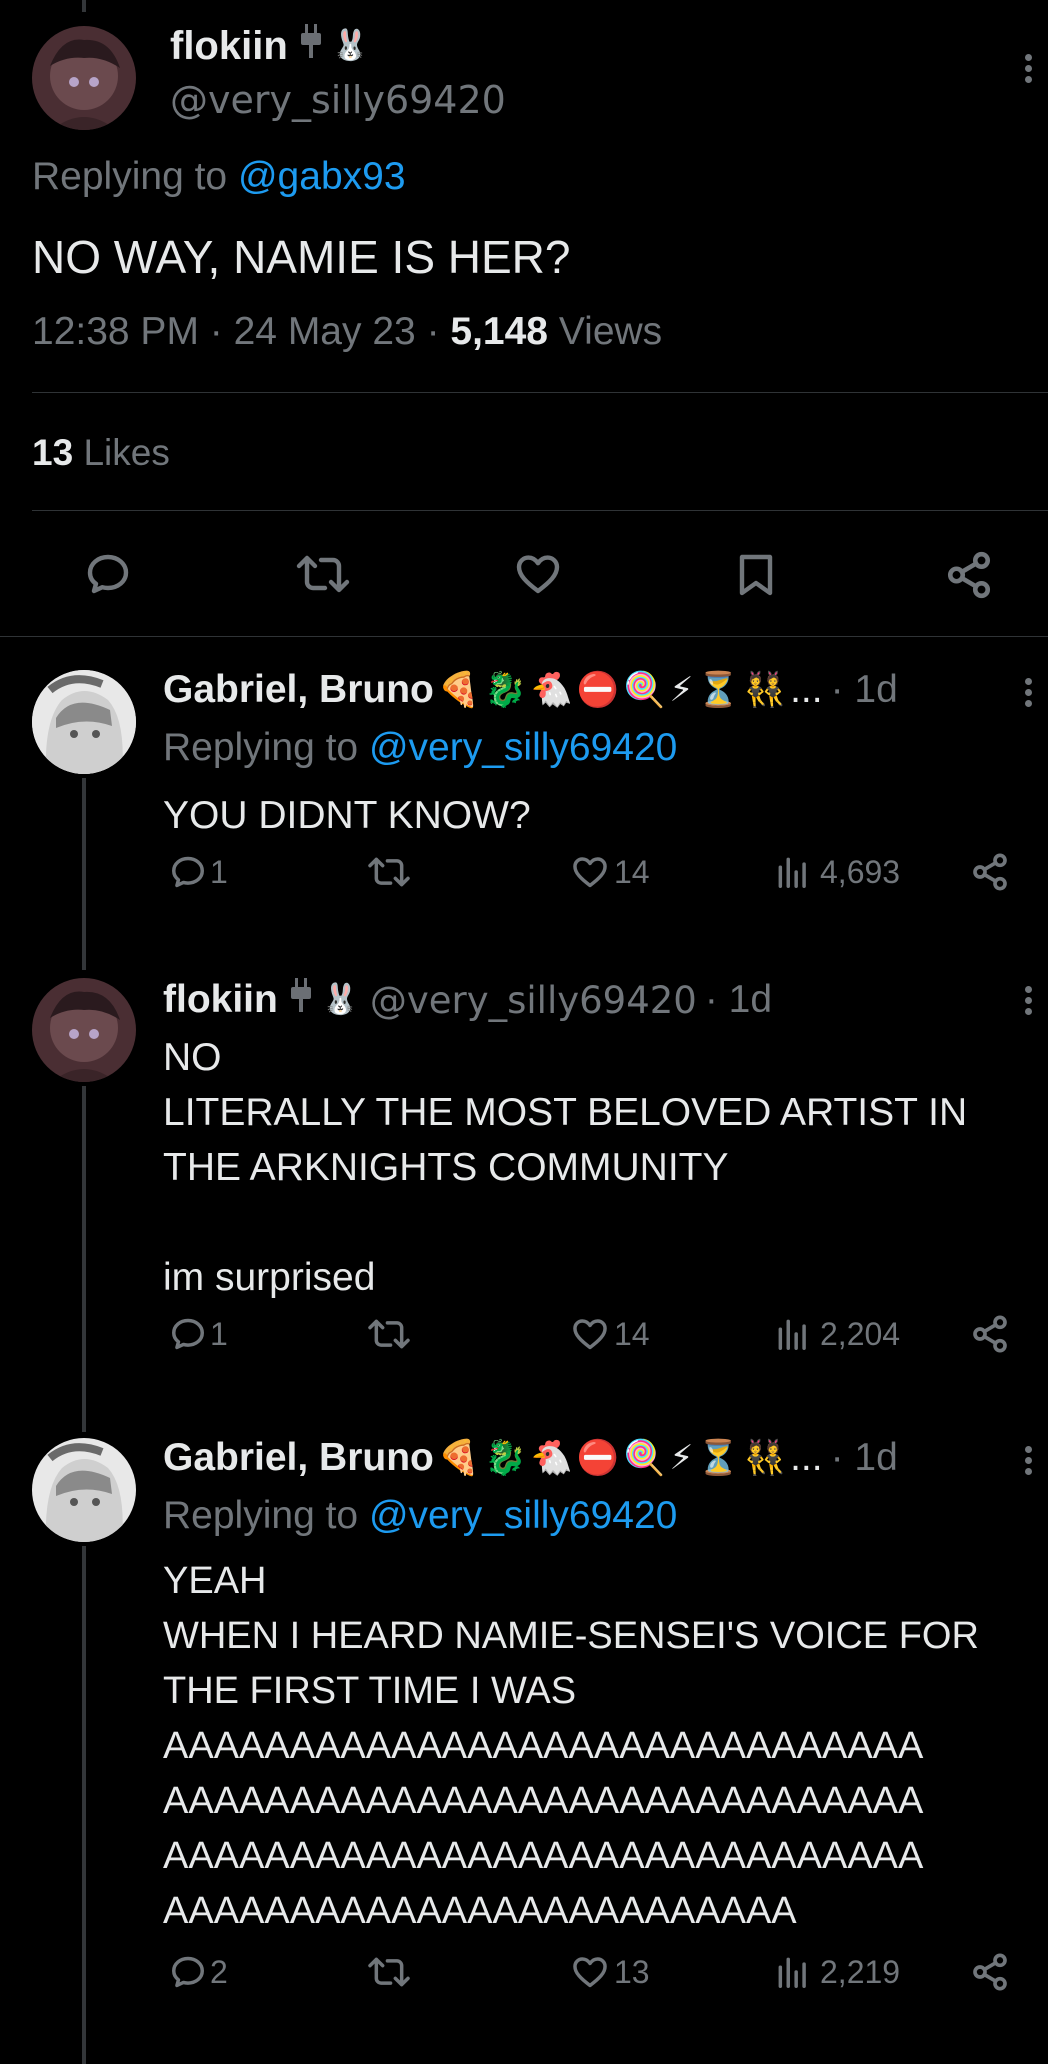 The image size is (1048, 2064). I want to click on tweet-time: 12:38 PM, so click(115, 331).